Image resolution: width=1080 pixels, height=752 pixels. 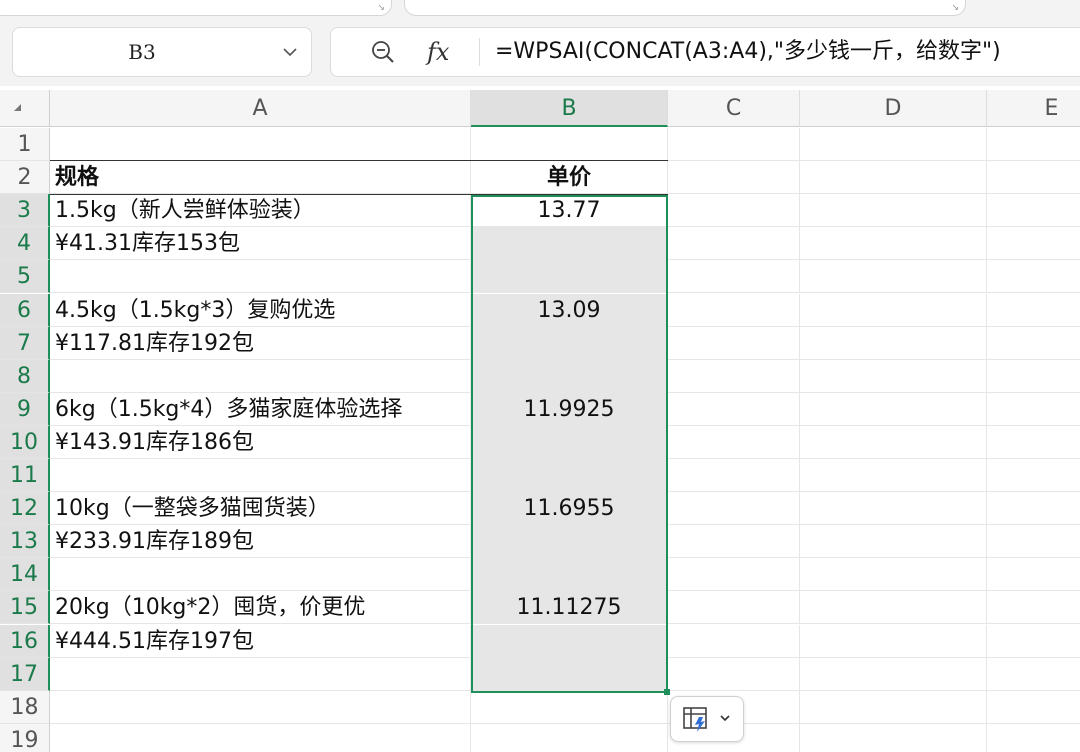 What do you see at coordinates (734, 508) in the screenshot?
I see `cell-c12` at bounding box center [734, 508].